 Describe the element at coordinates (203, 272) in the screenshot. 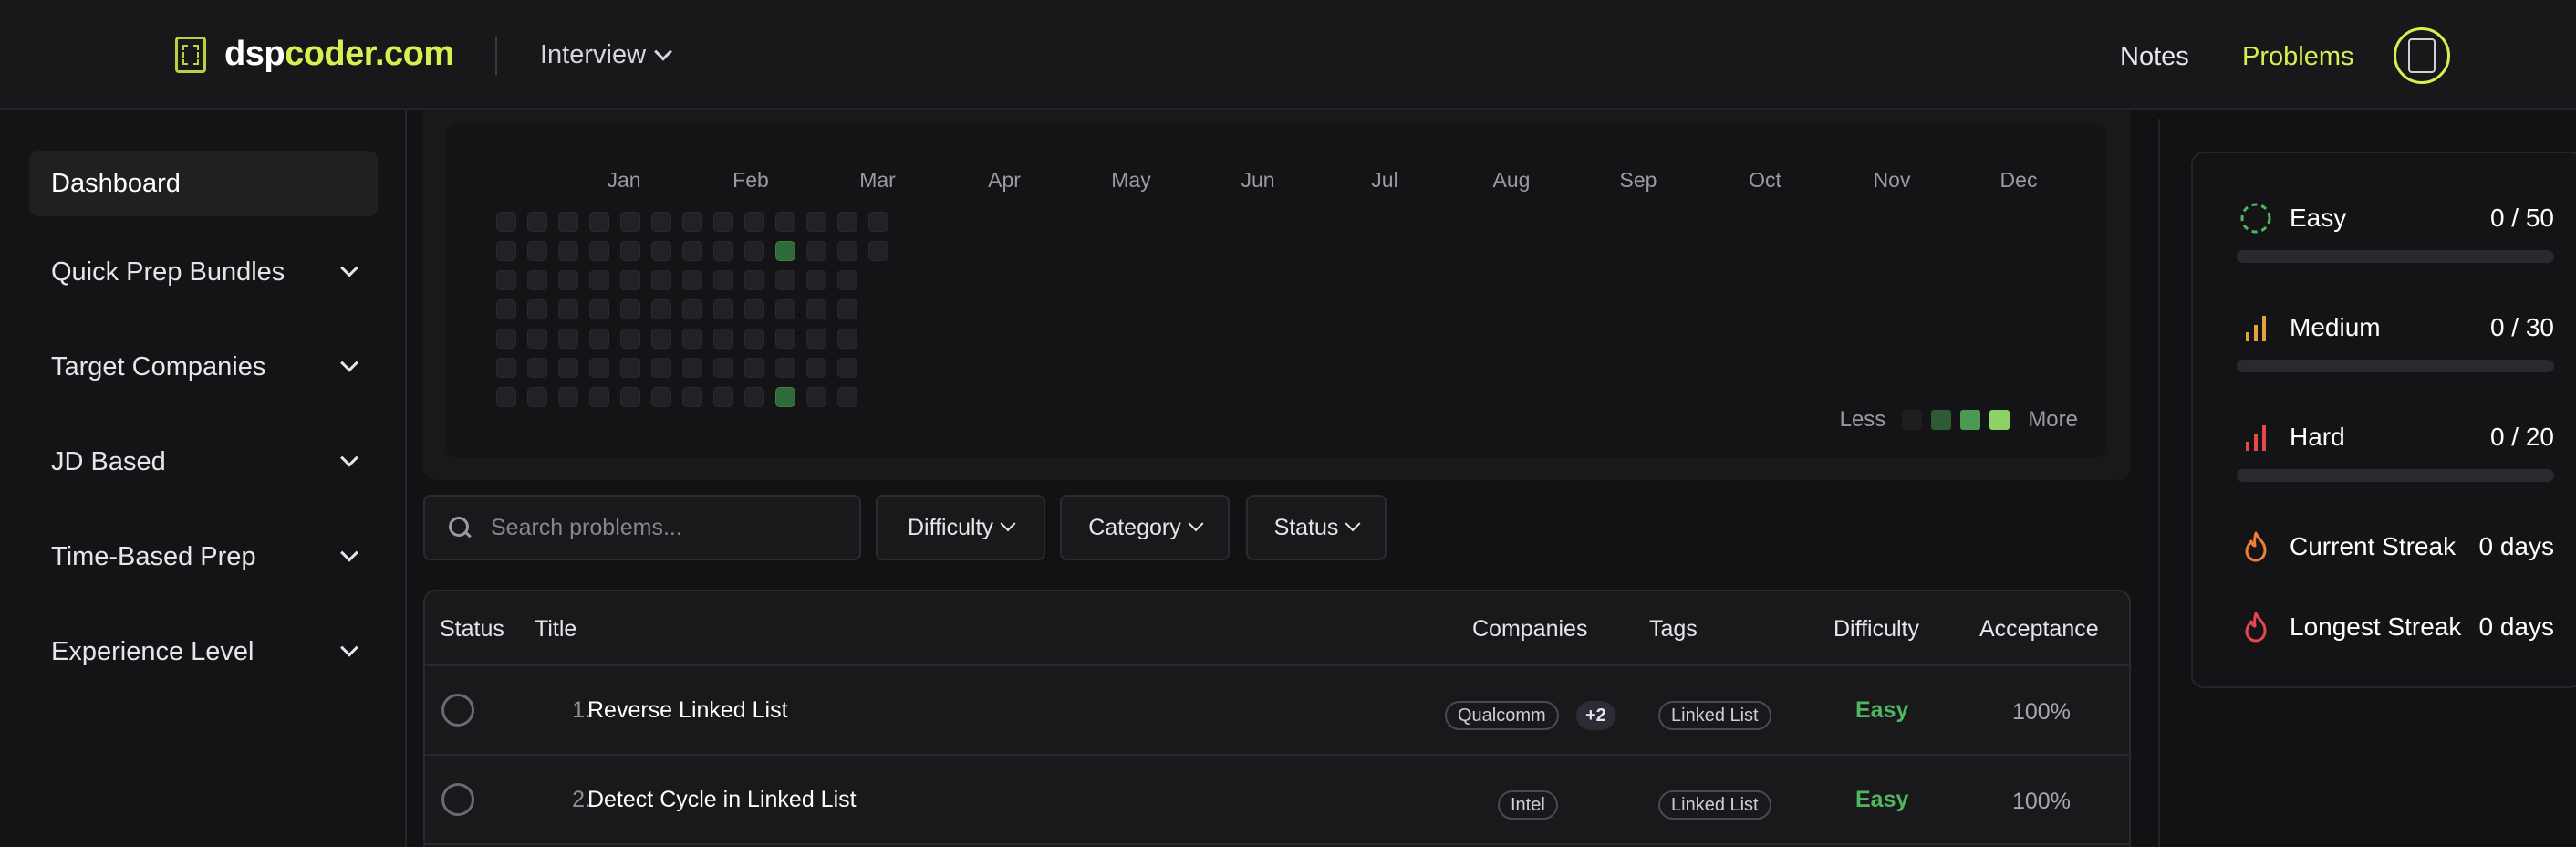

I see `sidebar-item-quick-prep-bundles: Quick Prep Bundles` at that location.